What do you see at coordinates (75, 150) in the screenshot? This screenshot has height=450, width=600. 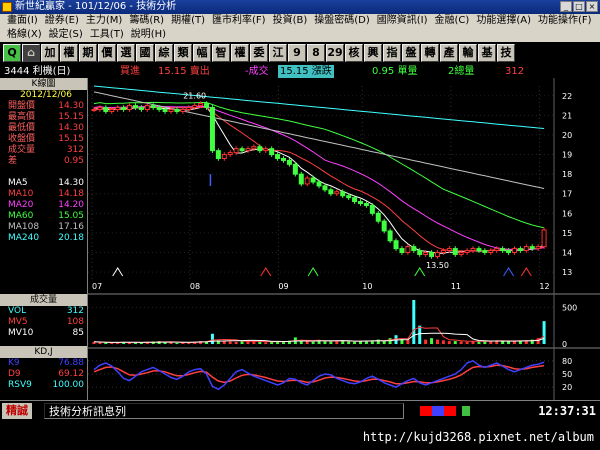 I see `value-number: 312` at bounding box center [75, 150].